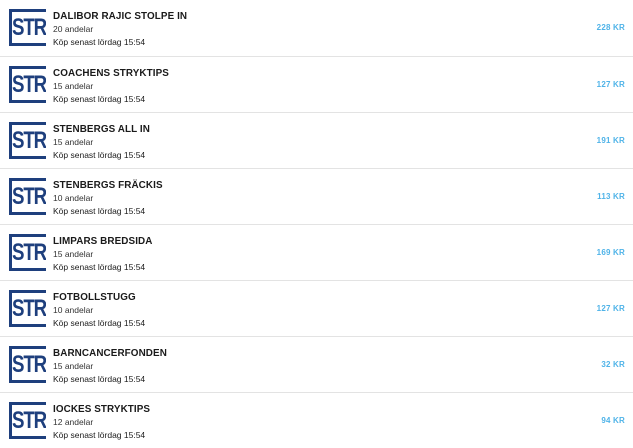 Image resolution: width=633 pixels, height=448 pixels. I want to click on item-title: IOCKES STRYKTIPS, so click(102, 409).